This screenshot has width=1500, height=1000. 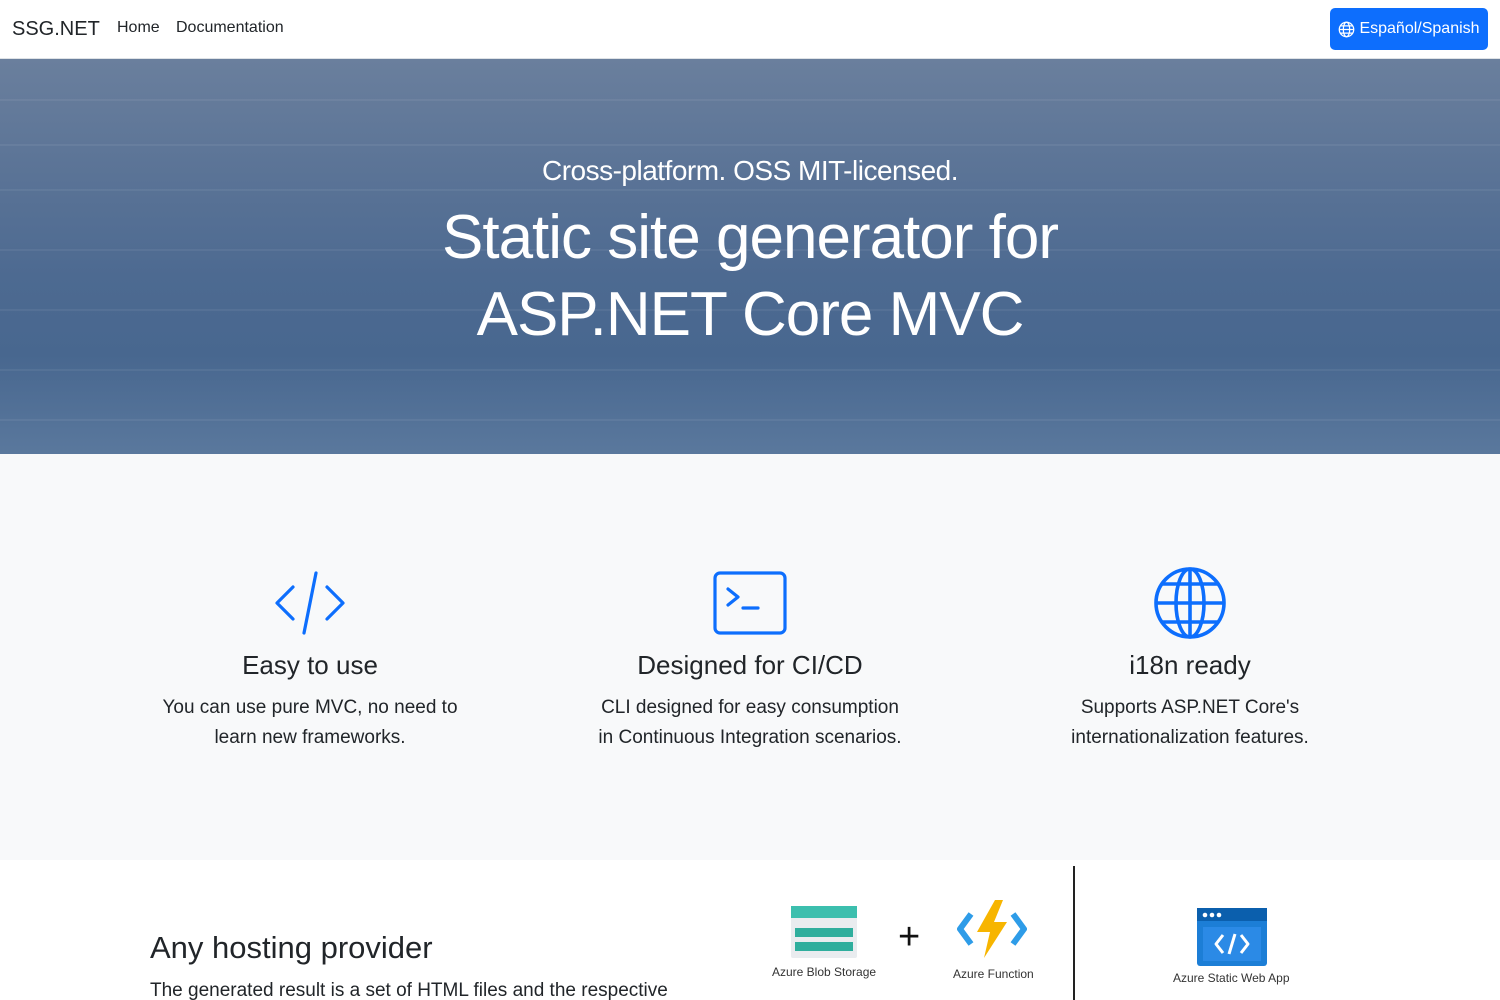 What do you see at coordinates (310, 603) in the screenshot?
I see `code-icon` at bounding box center [310, 603].